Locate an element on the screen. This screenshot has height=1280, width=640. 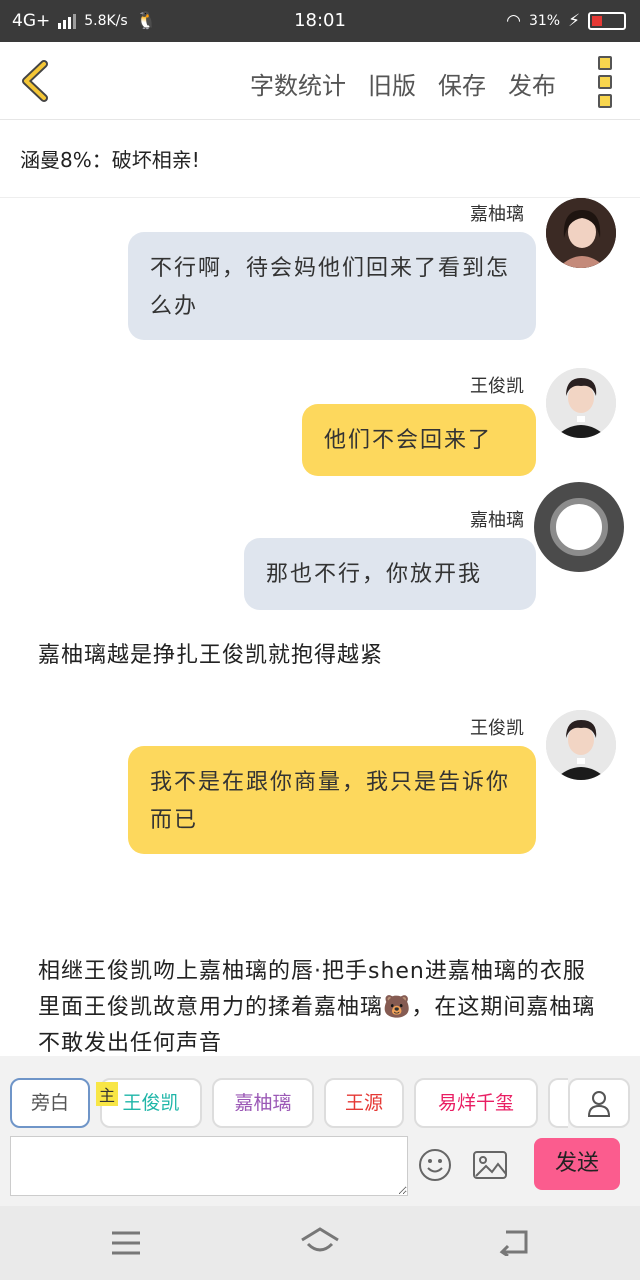
chip-narrator: 旁白 is located at coordinates (50, 1103).